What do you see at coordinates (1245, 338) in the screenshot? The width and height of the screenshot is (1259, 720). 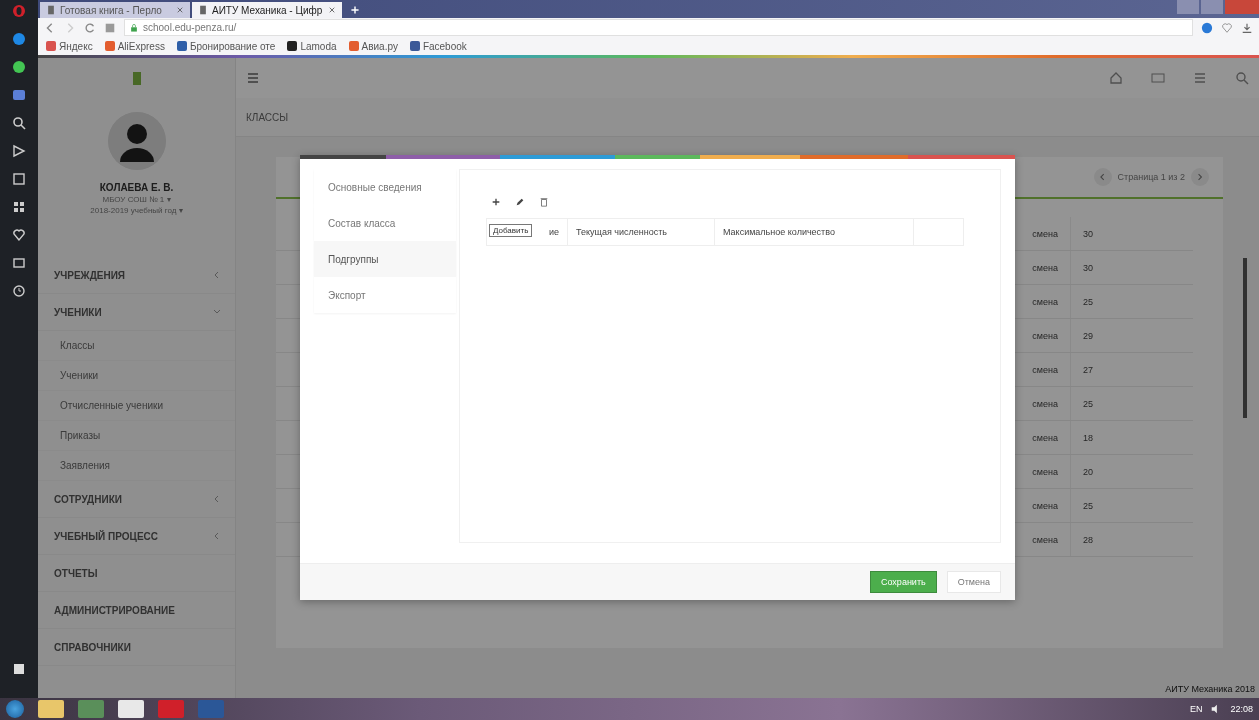 I see `scrollbar` at bounding box center [1245, 338].